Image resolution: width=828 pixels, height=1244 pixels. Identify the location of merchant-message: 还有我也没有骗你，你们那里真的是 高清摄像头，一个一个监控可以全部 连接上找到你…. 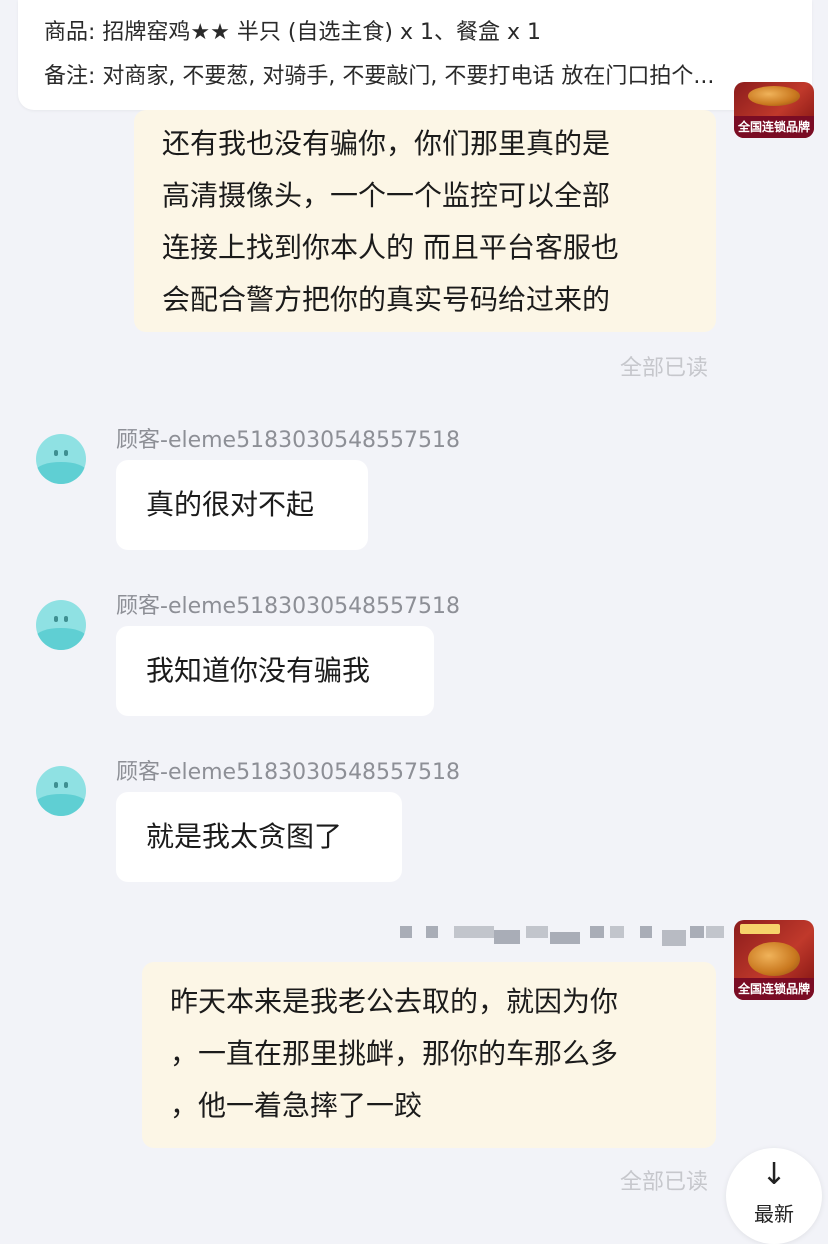
(425, 221).